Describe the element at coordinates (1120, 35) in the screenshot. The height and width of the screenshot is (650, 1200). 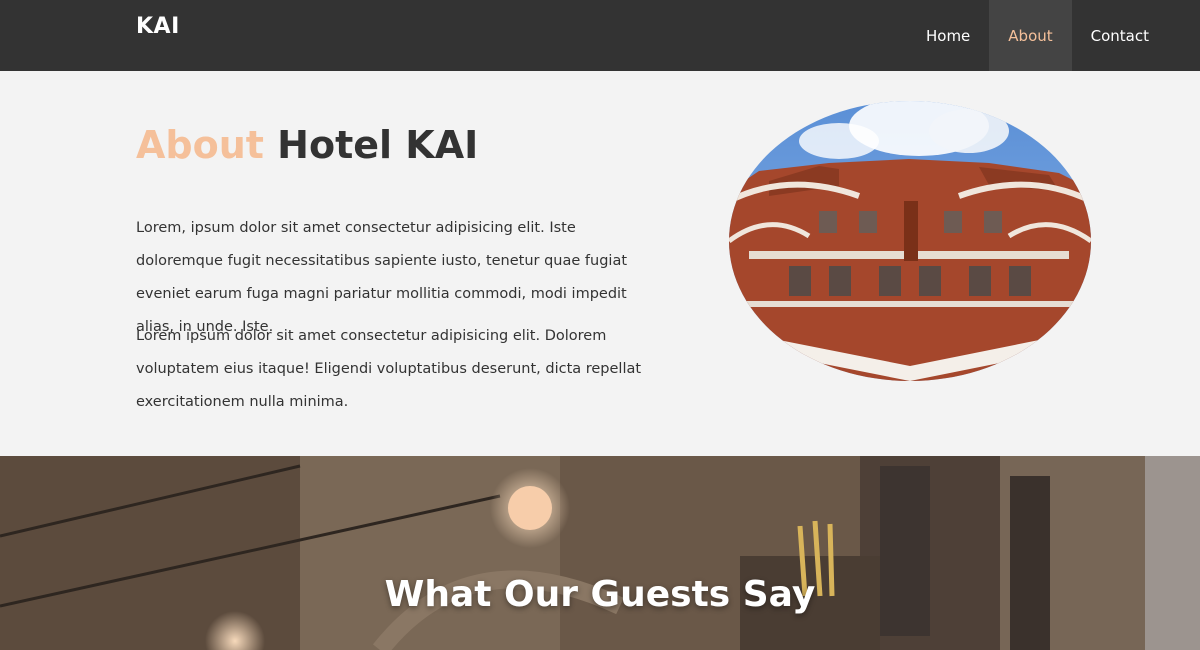
I see `nav-item-contact: Contact` at that location.